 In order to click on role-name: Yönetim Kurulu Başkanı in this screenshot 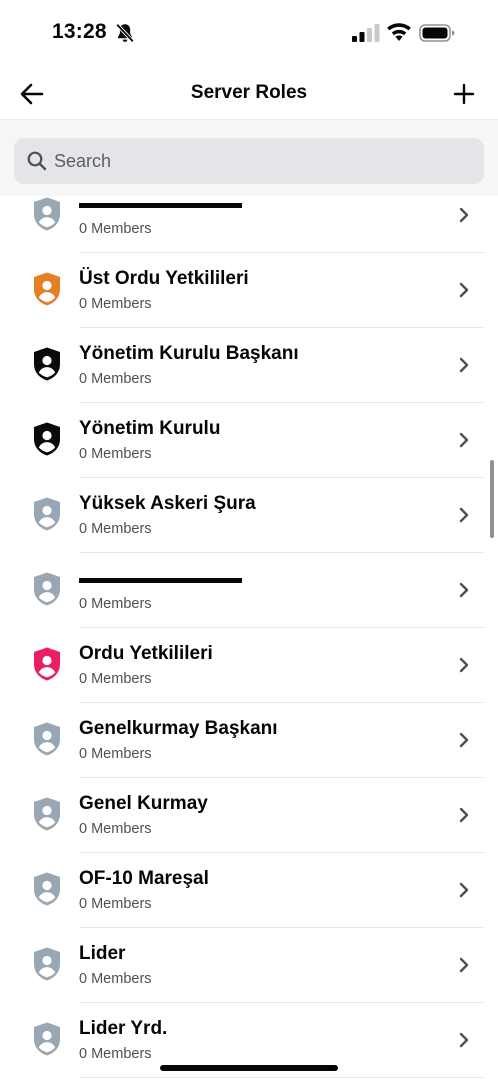, I will do `click(189, 353)`.